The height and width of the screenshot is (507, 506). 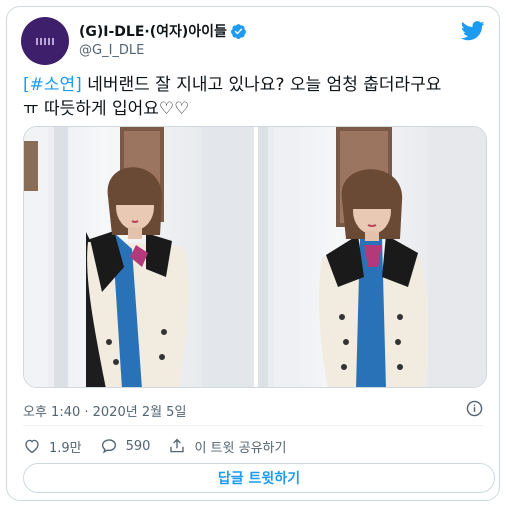 What do you see at coordinates (238, 31) in the screenshot?
I see `verified-badge-icon` at bounding box center [238, 31].